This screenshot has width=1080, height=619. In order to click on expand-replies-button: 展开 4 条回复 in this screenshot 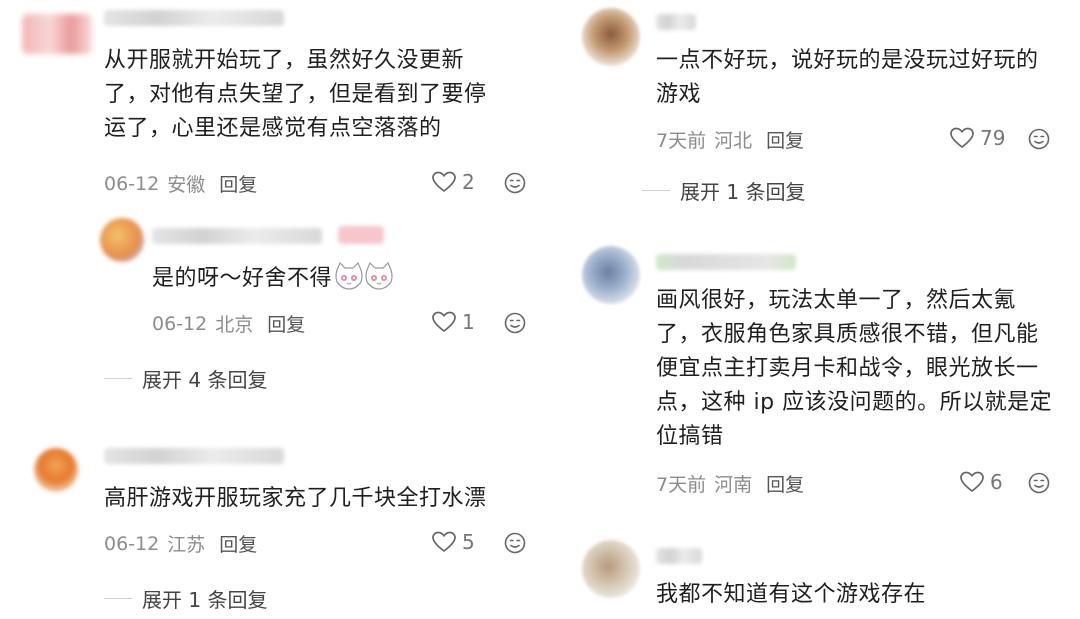, I will do `click(185, 378)`.